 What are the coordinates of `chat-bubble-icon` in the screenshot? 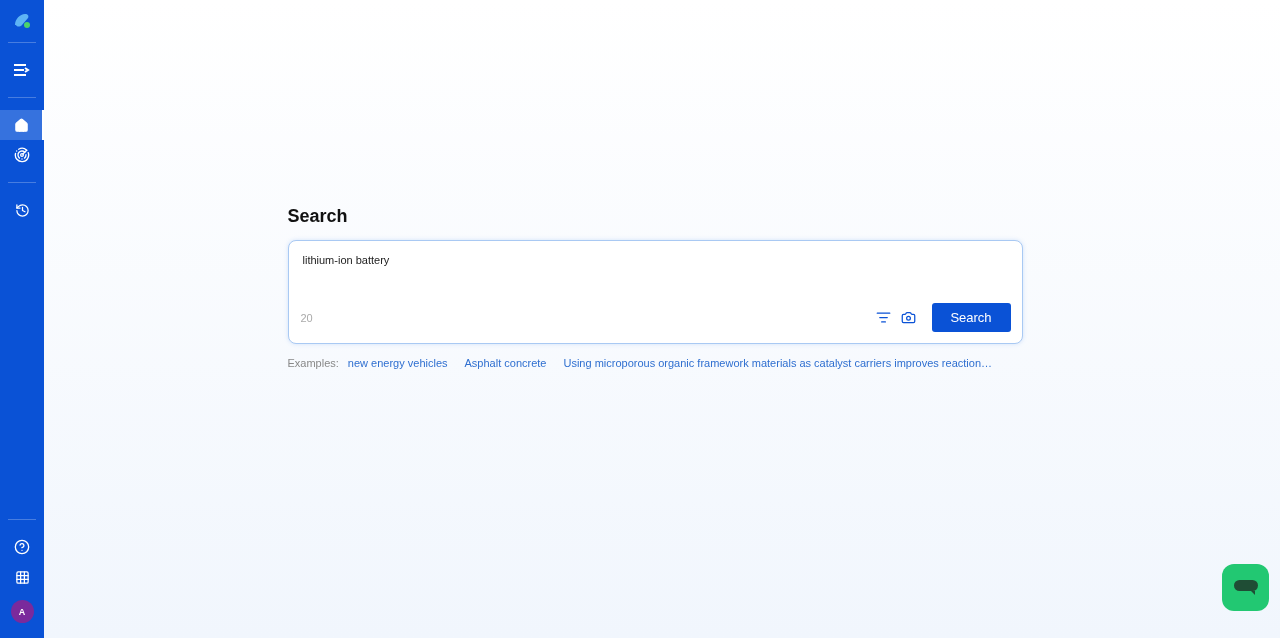 It's located at (1245, 587).